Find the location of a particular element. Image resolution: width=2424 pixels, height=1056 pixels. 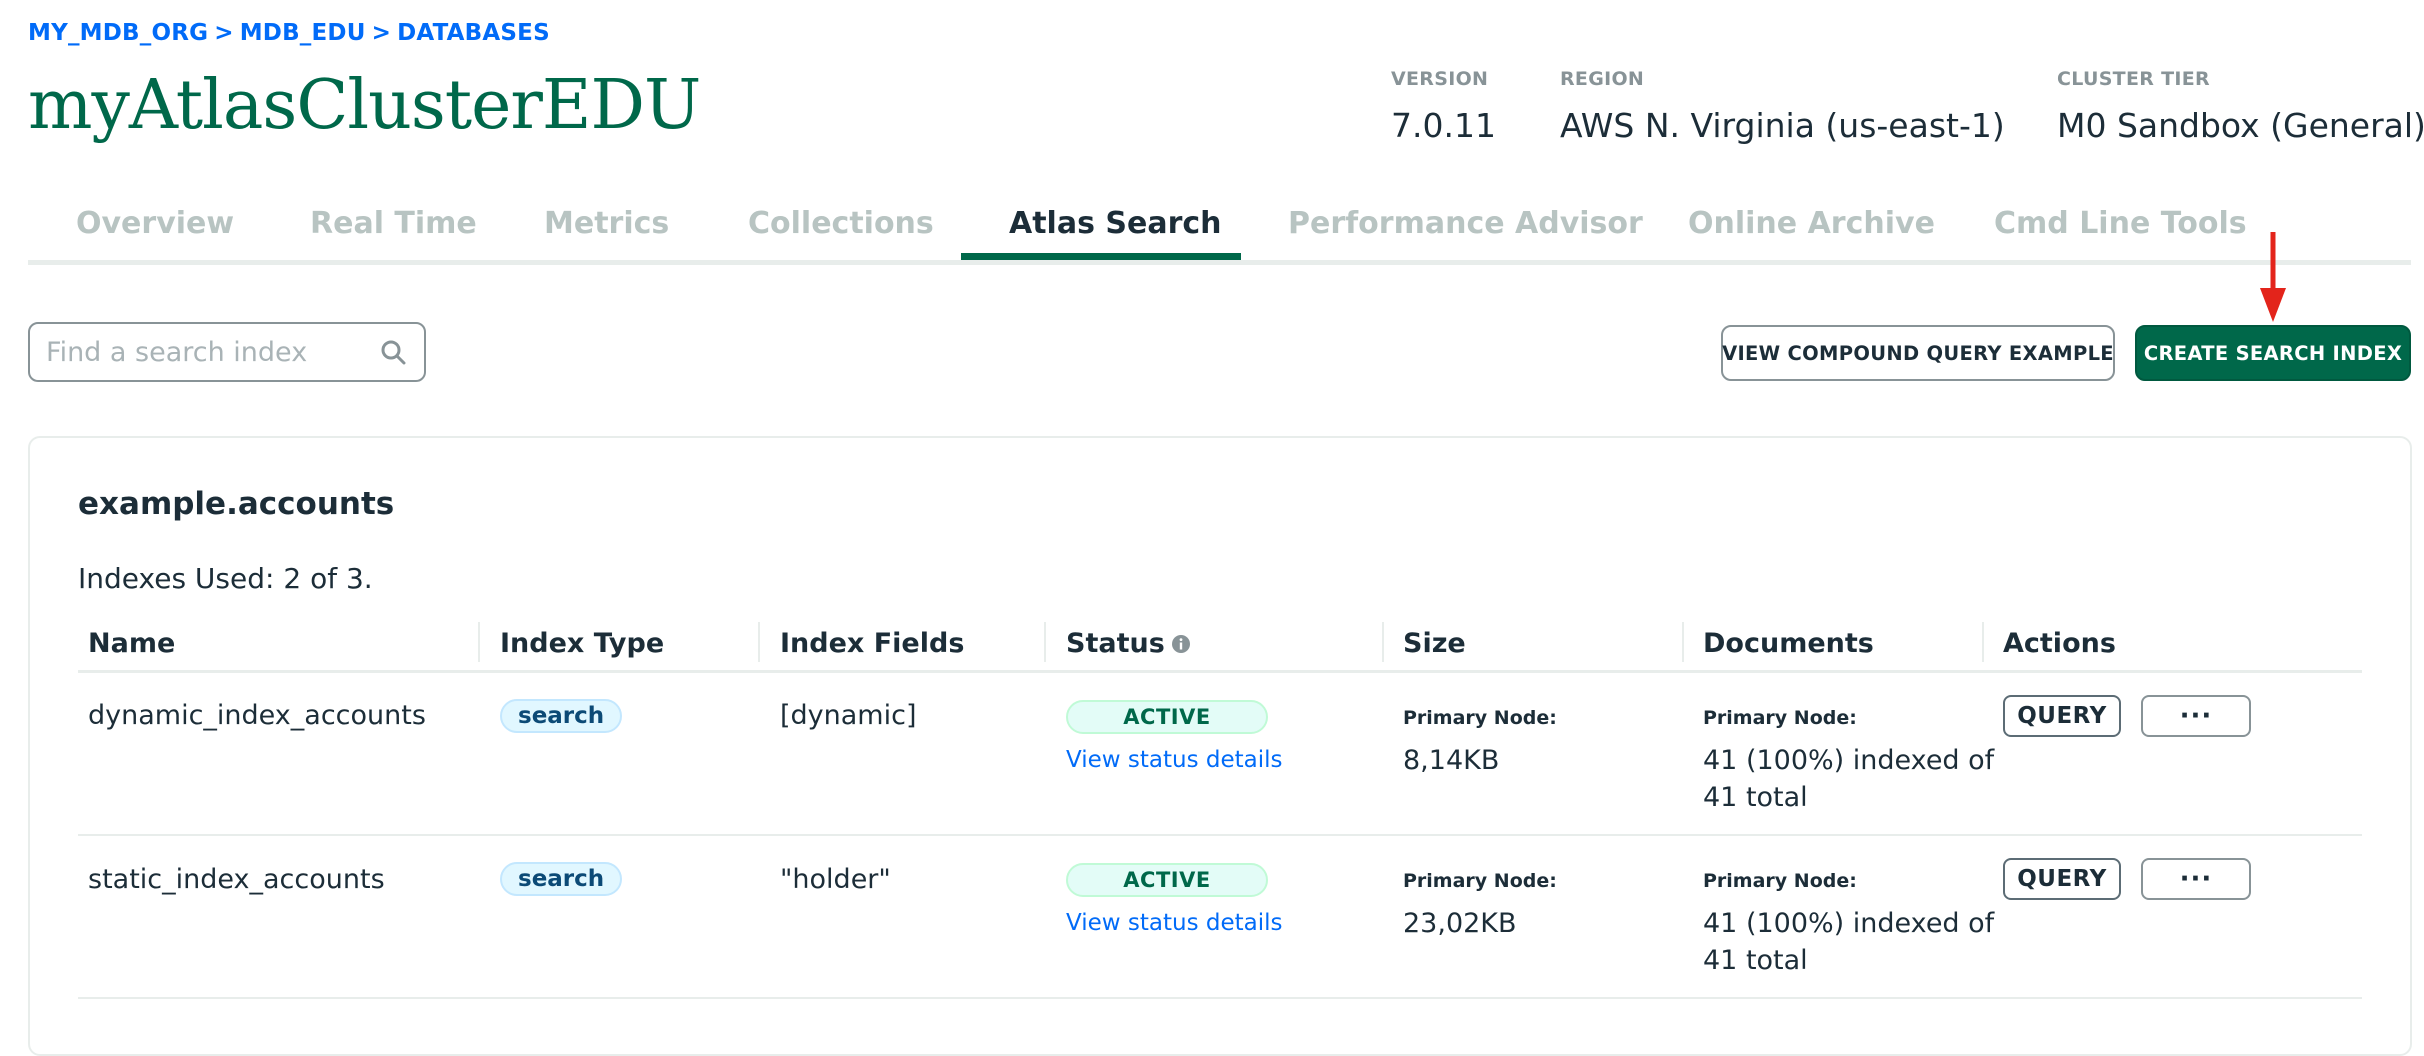

breadcrumb: MY_MDB_ORG > MDB_EDU > DATABASES is located at coordinates (289, 33).